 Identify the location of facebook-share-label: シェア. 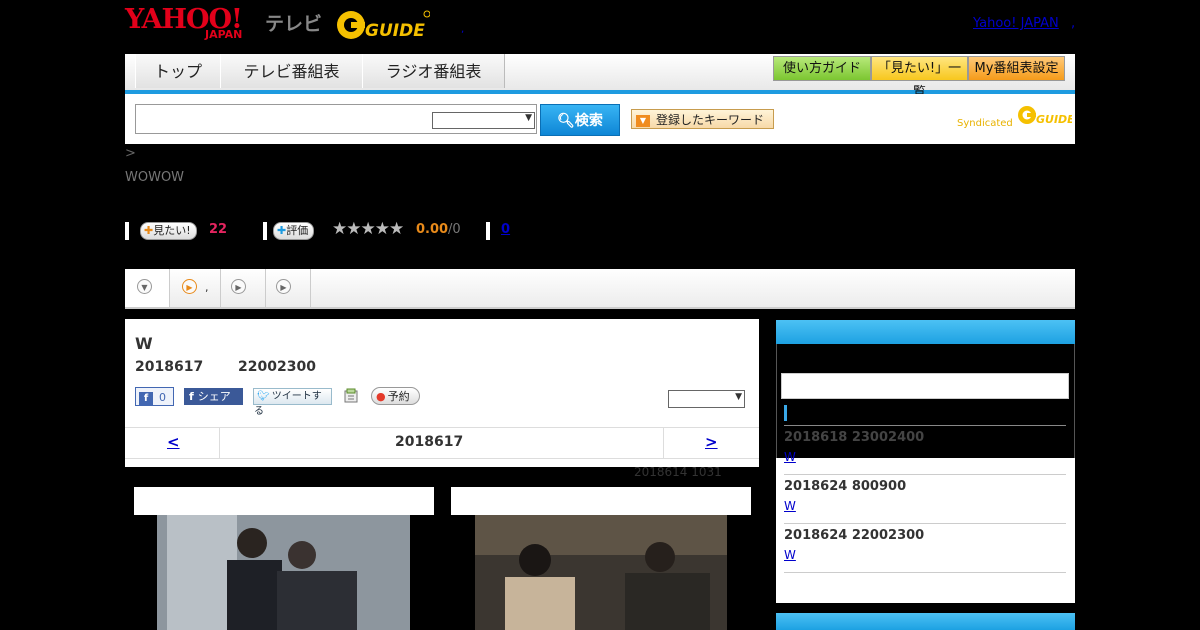
(214, 396).